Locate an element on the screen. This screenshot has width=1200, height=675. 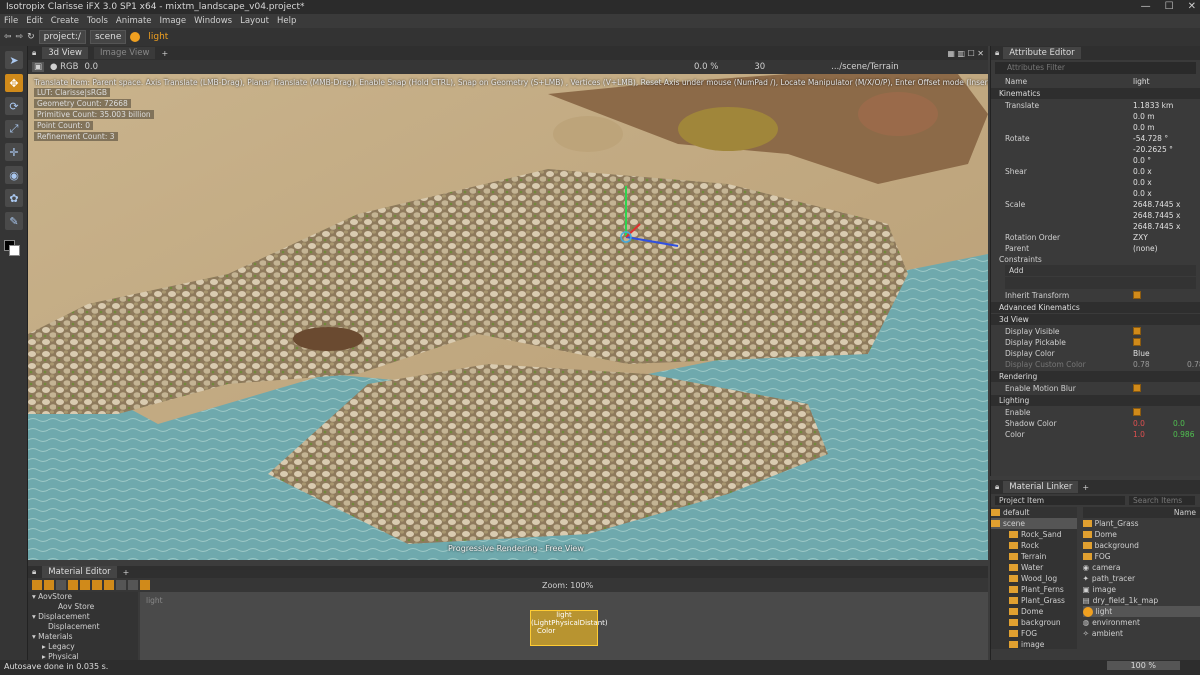
forward-icon: ⇨ is located at coordinates (20, 37).